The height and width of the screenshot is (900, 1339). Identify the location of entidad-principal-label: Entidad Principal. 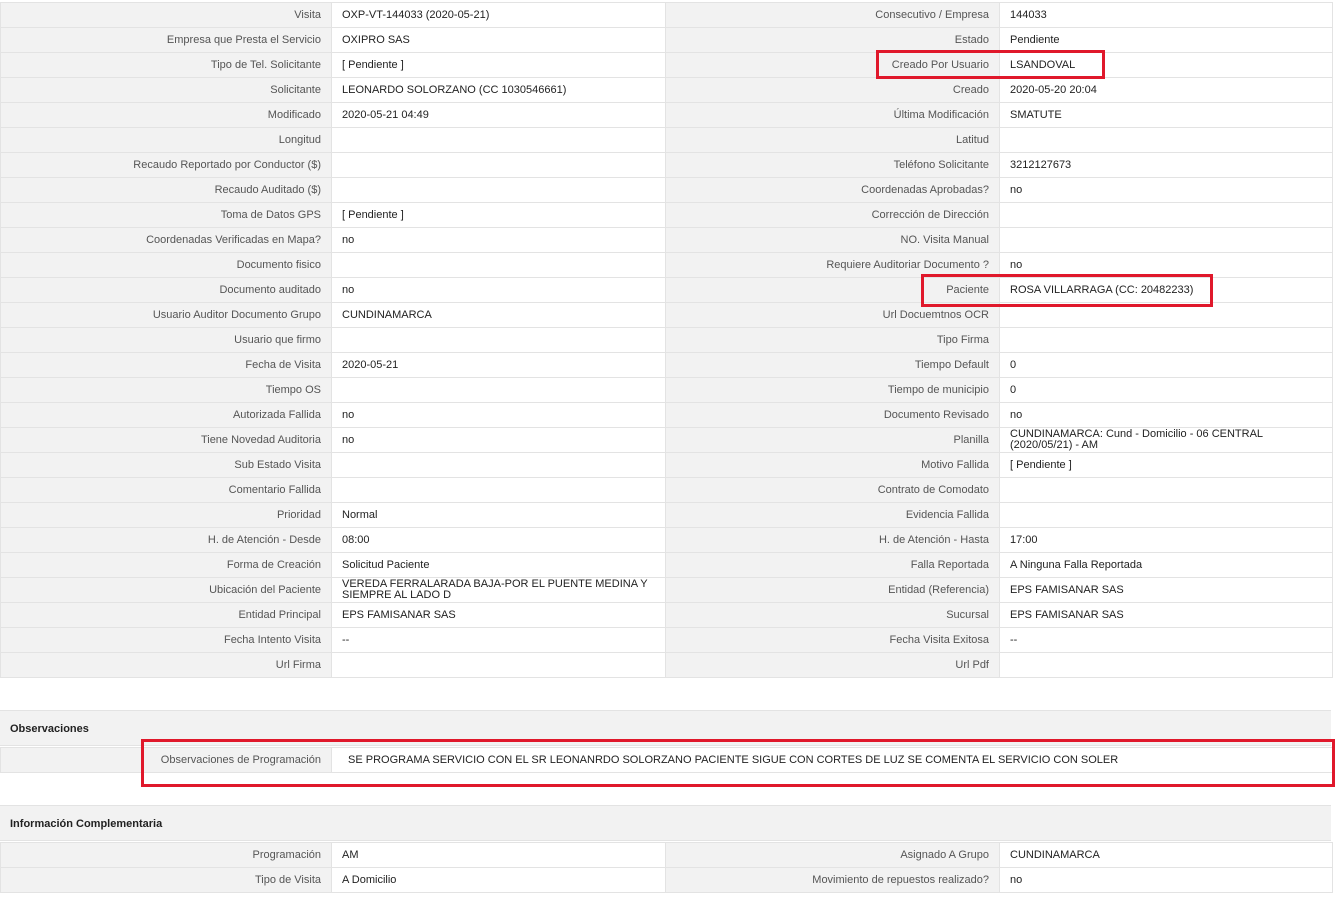
(166, 615).